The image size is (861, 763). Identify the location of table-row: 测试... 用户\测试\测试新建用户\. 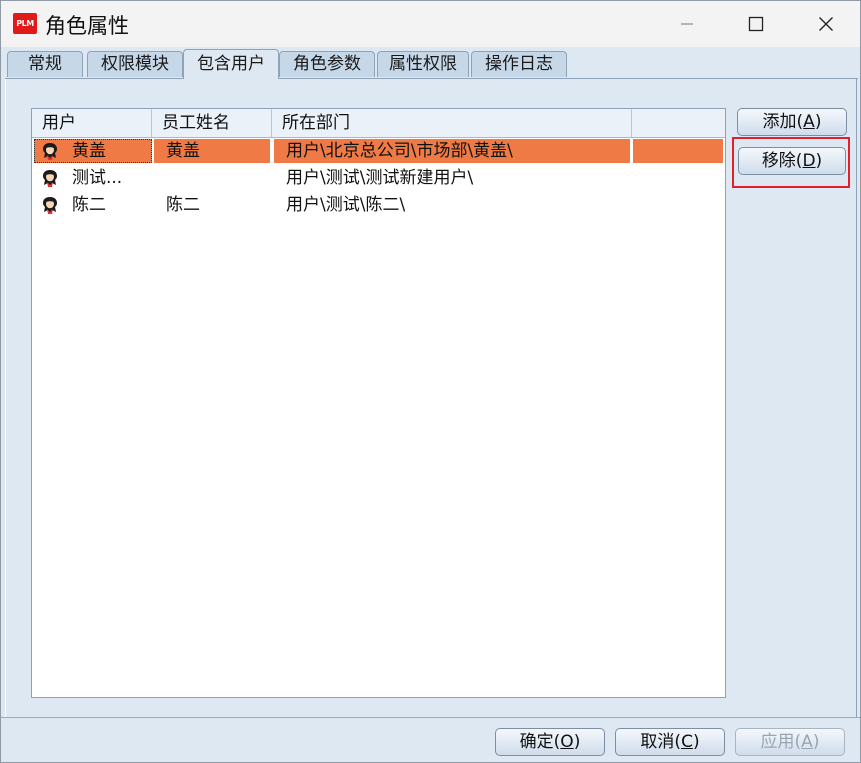
(378, 178).